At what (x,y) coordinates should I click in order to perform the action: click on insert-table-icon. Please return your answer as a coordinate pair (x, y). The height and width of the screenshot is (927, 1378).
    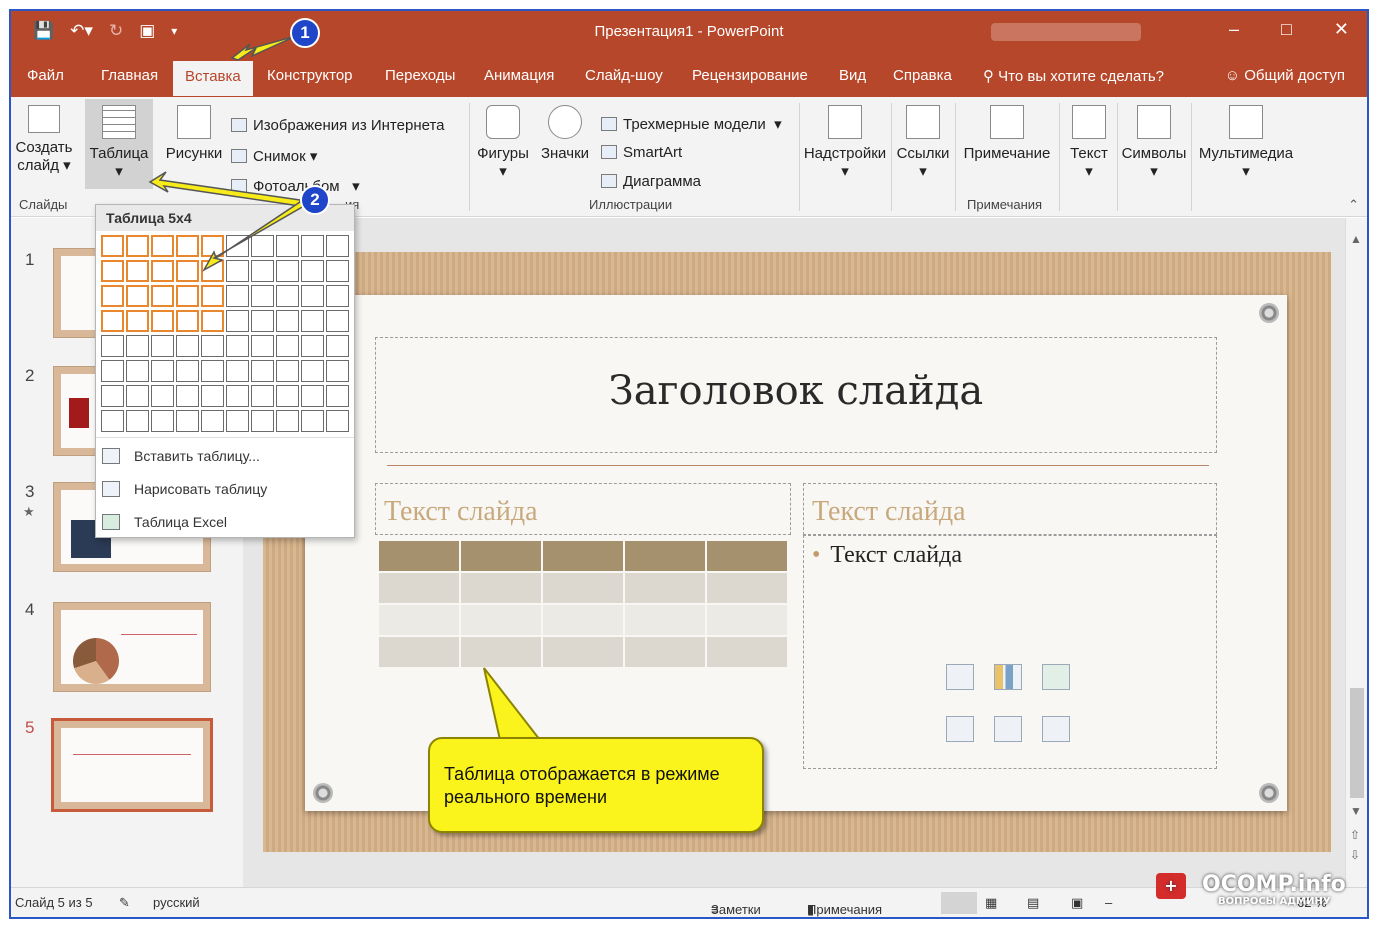
    Looking at the image, I should click on (960, 677).